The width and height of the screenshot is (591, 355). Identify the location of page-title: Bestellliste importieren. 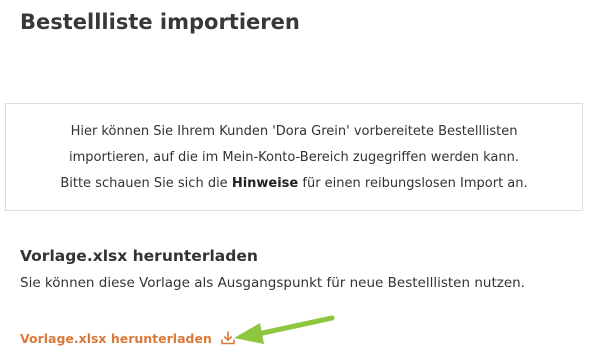
(160, 22).